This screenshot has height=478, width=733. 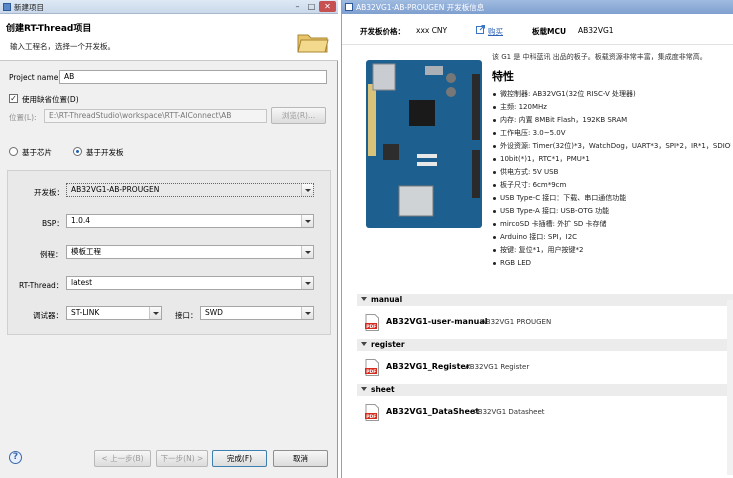 I want to click on interface-select-value: SWD, so click(x=214, y=312).